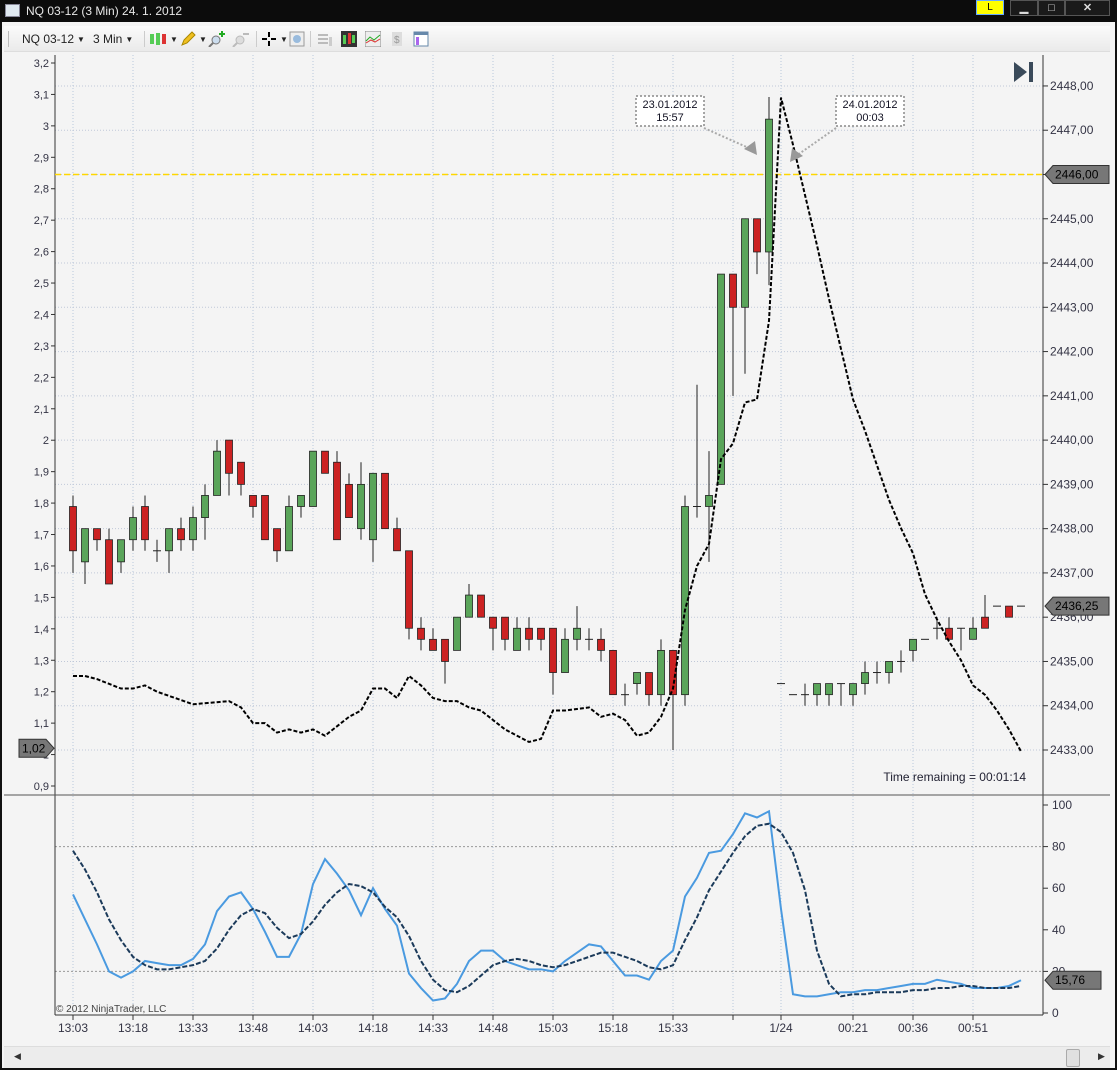 The image size is (1117, 1070). I want to click on price-axis-label: 2443,00, so click(1072, 307).